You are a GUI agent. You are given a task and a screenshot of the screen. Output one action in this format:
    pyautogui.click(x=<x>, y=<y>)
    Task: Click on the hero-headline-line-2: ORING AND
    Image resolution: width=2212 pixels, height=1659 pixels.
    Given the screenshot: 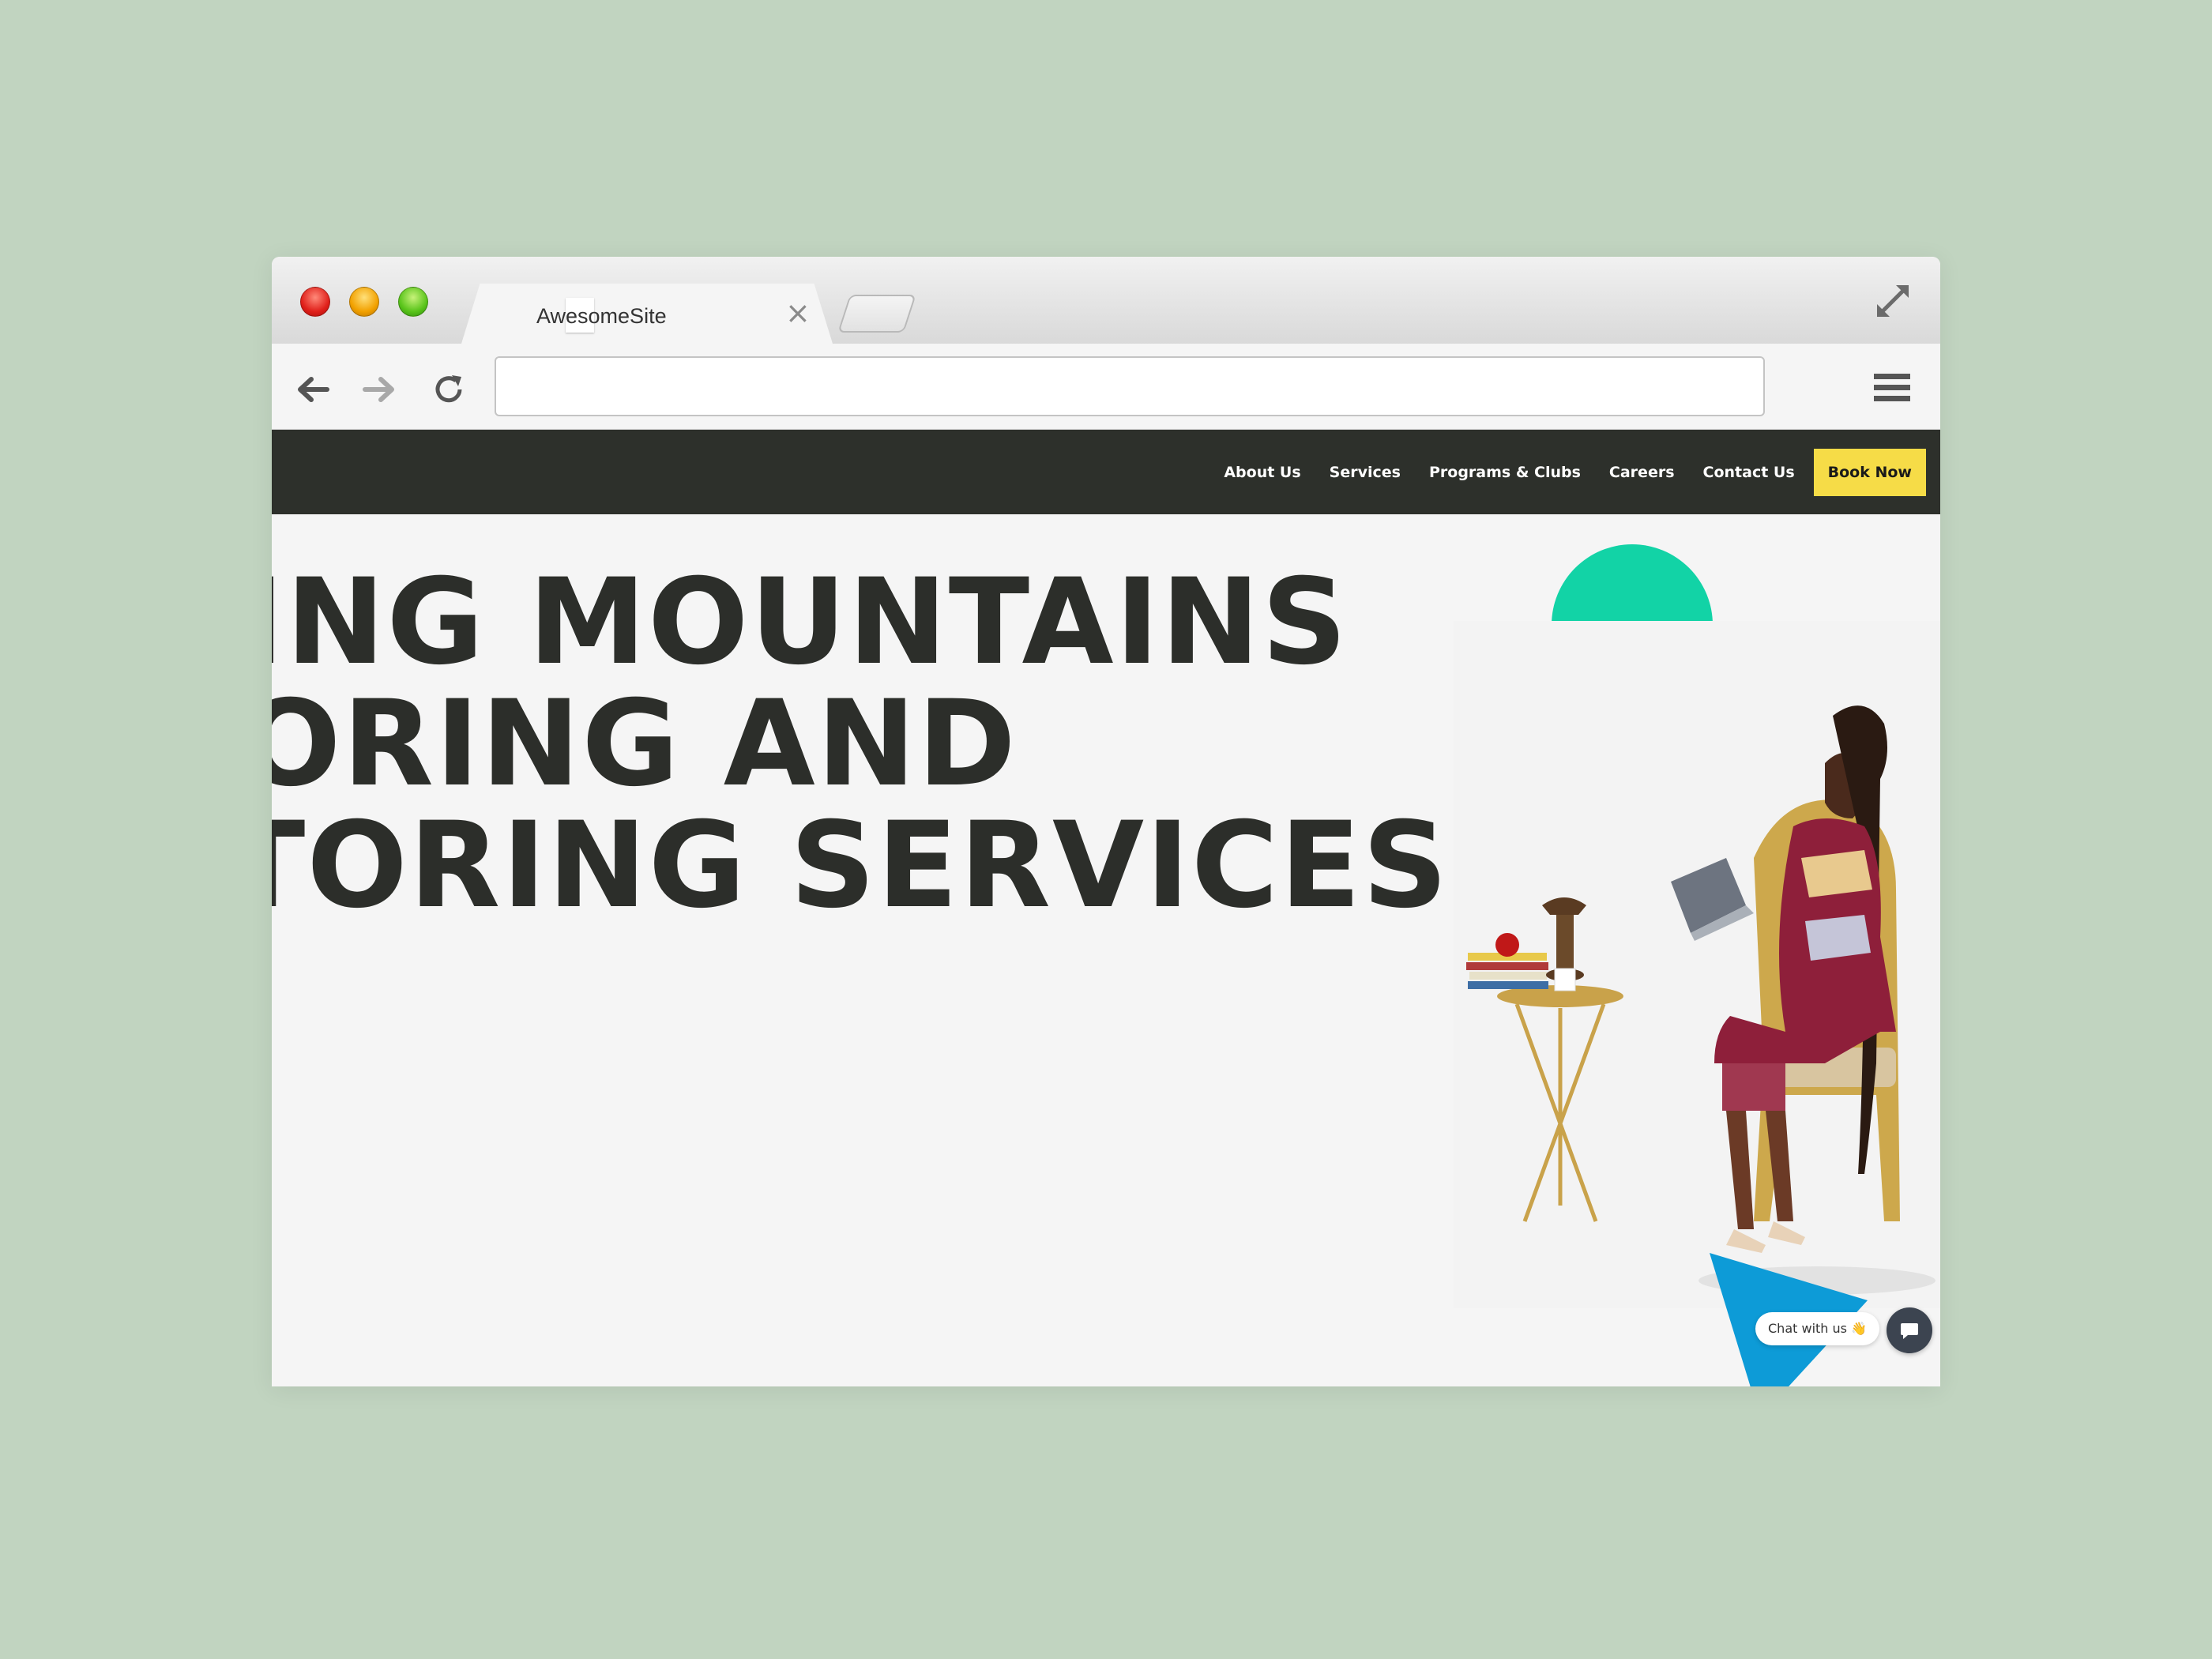 What is the action you would take?
    pyautogui.click(x=645, y=744)
    